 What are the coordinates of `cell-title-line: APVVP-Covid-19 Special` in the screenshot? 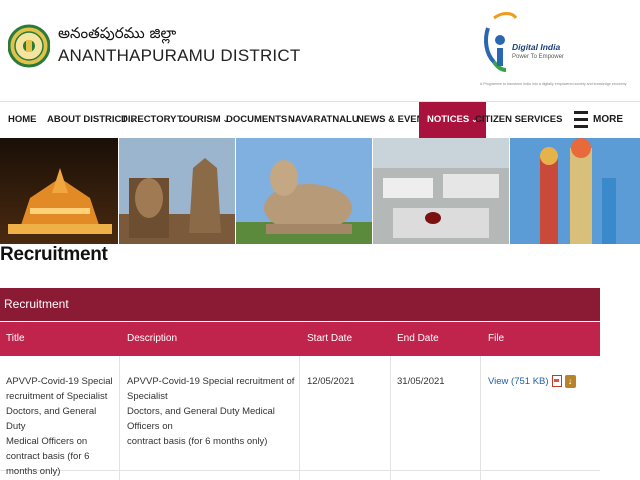 It's located at (59, 381).